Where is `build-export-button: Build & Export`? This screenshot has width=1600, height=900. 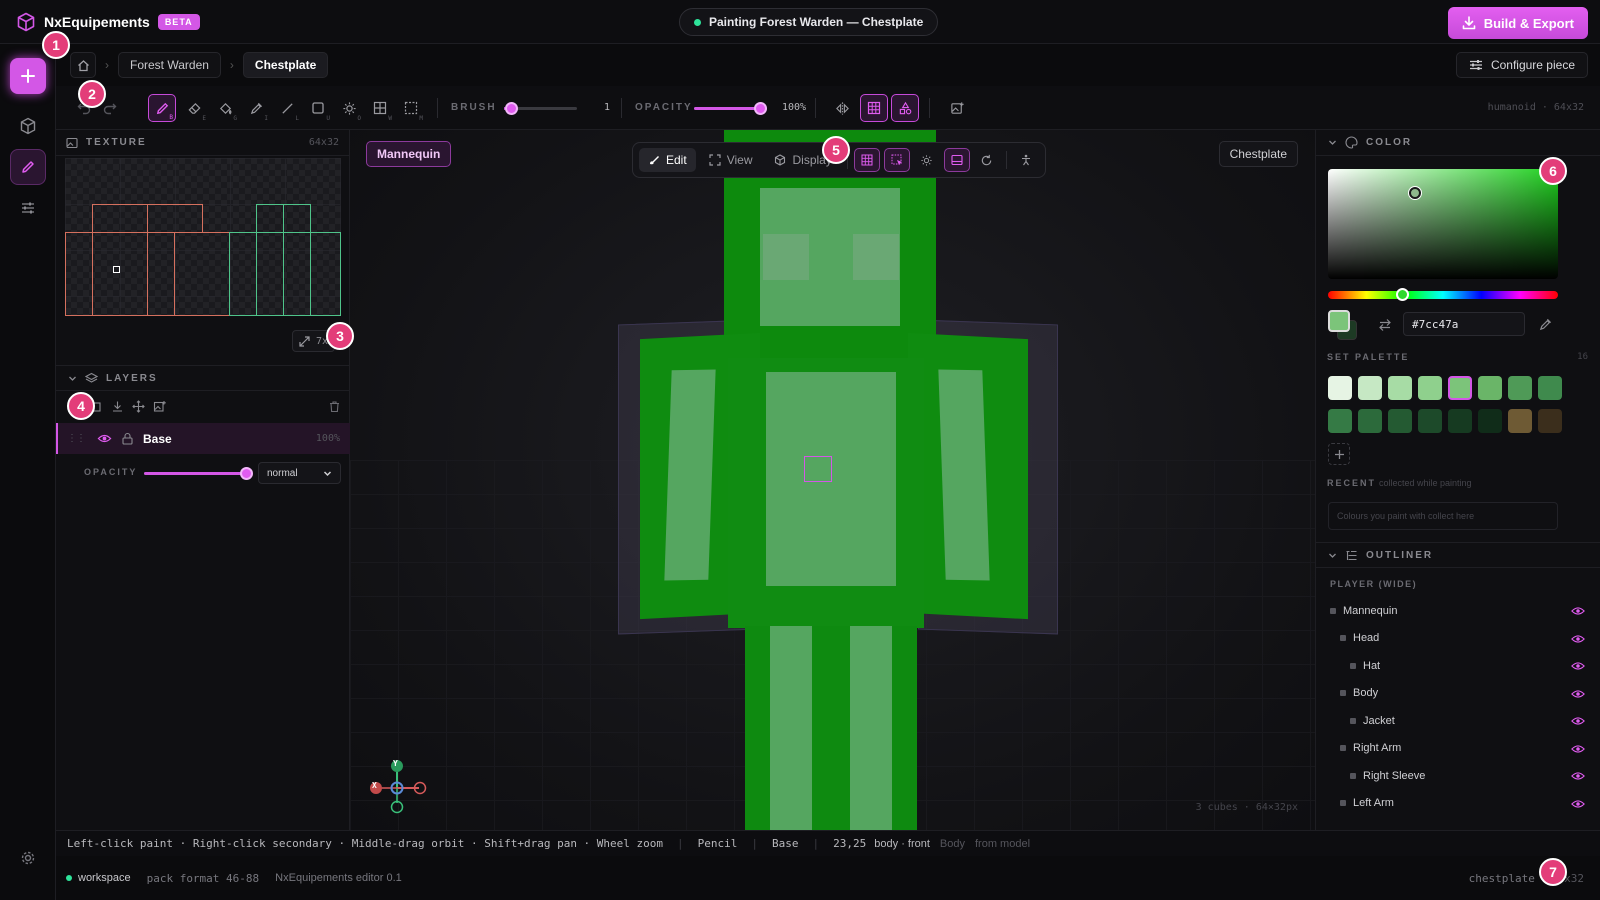
build-export-button: Build & Export is located at coordinates (1517, 23).